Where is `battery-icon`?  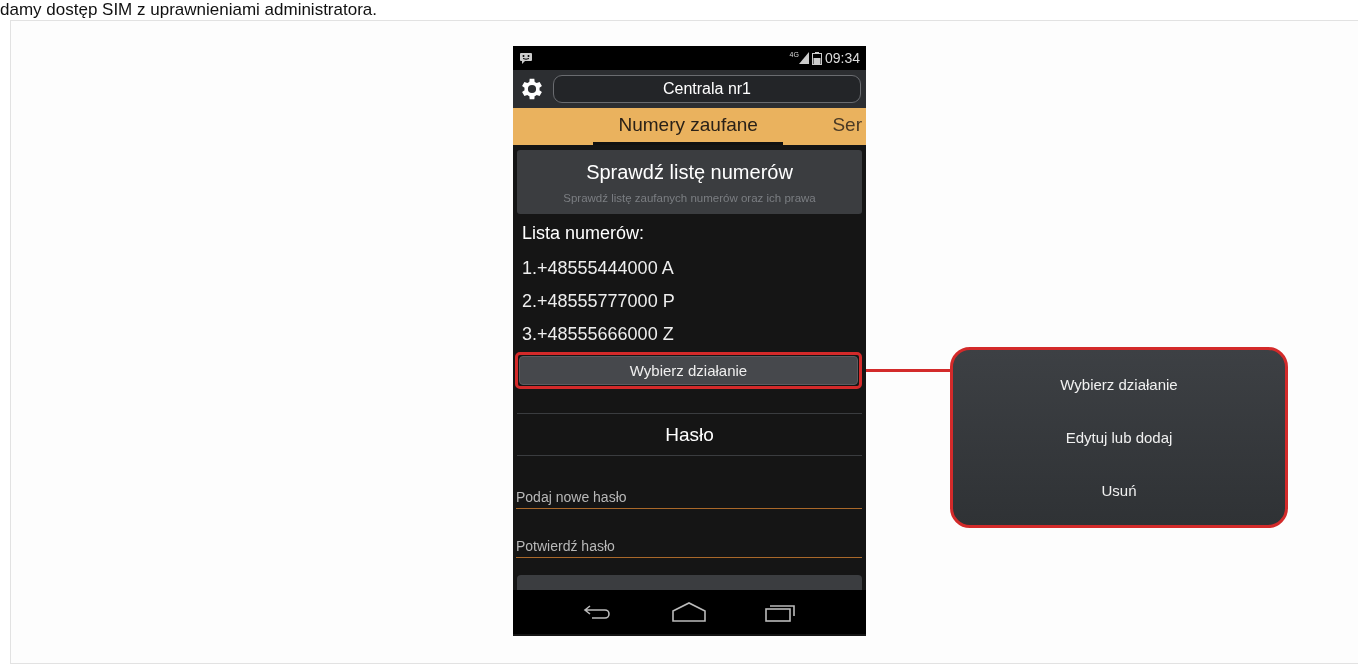 battery-icon is located at coordinates (816, 58).